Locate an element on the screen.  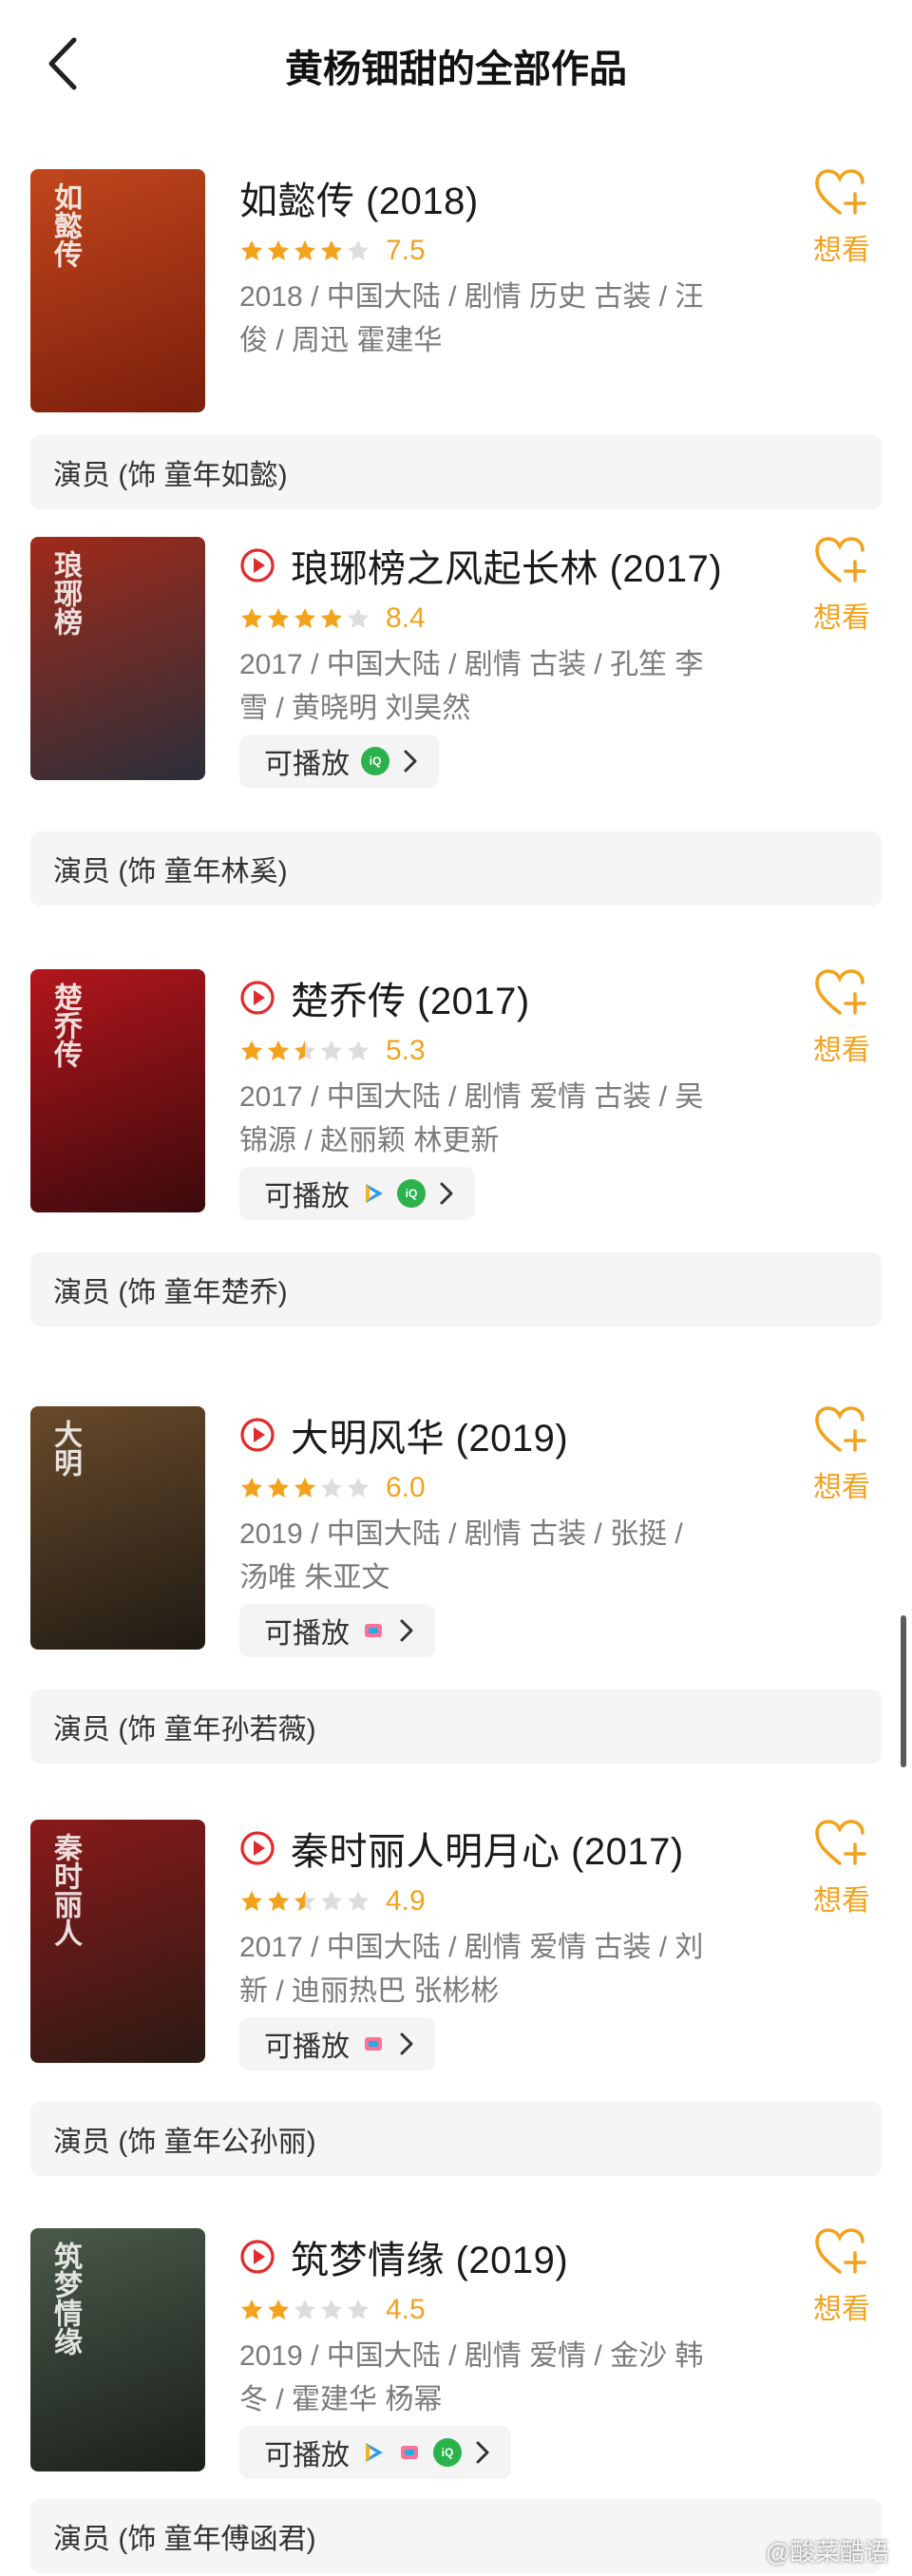
work-title: 楚乔传 (2017) is located at coordinates (410, 997).